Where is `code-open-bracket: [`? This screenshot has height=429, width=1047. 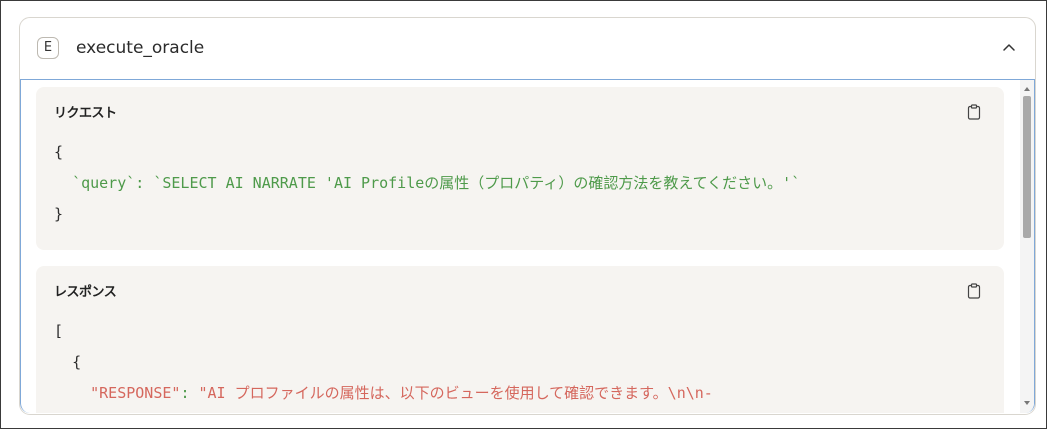 code-open-bracket: [ is located at coordinates (59, 331).